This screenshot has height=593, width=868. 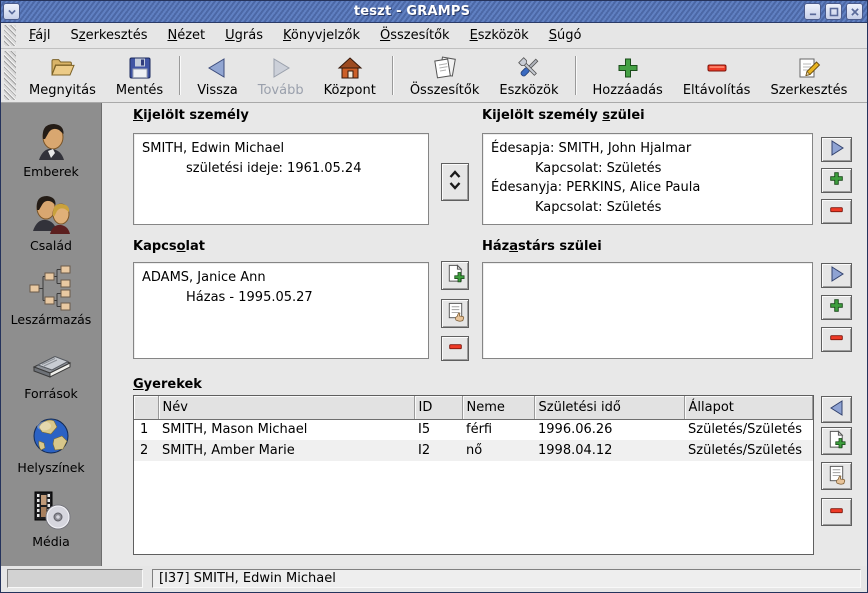 I want to click on chevron-down-icon, so click(x=12, y=12).